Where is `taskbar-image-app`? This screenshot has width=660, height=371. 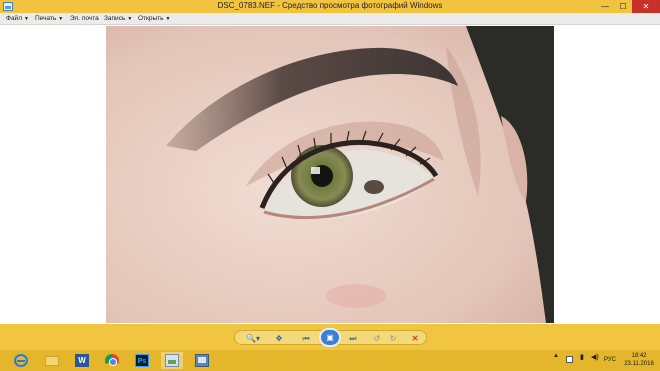 taskbar-image-app is located at coordinates (202, 360).